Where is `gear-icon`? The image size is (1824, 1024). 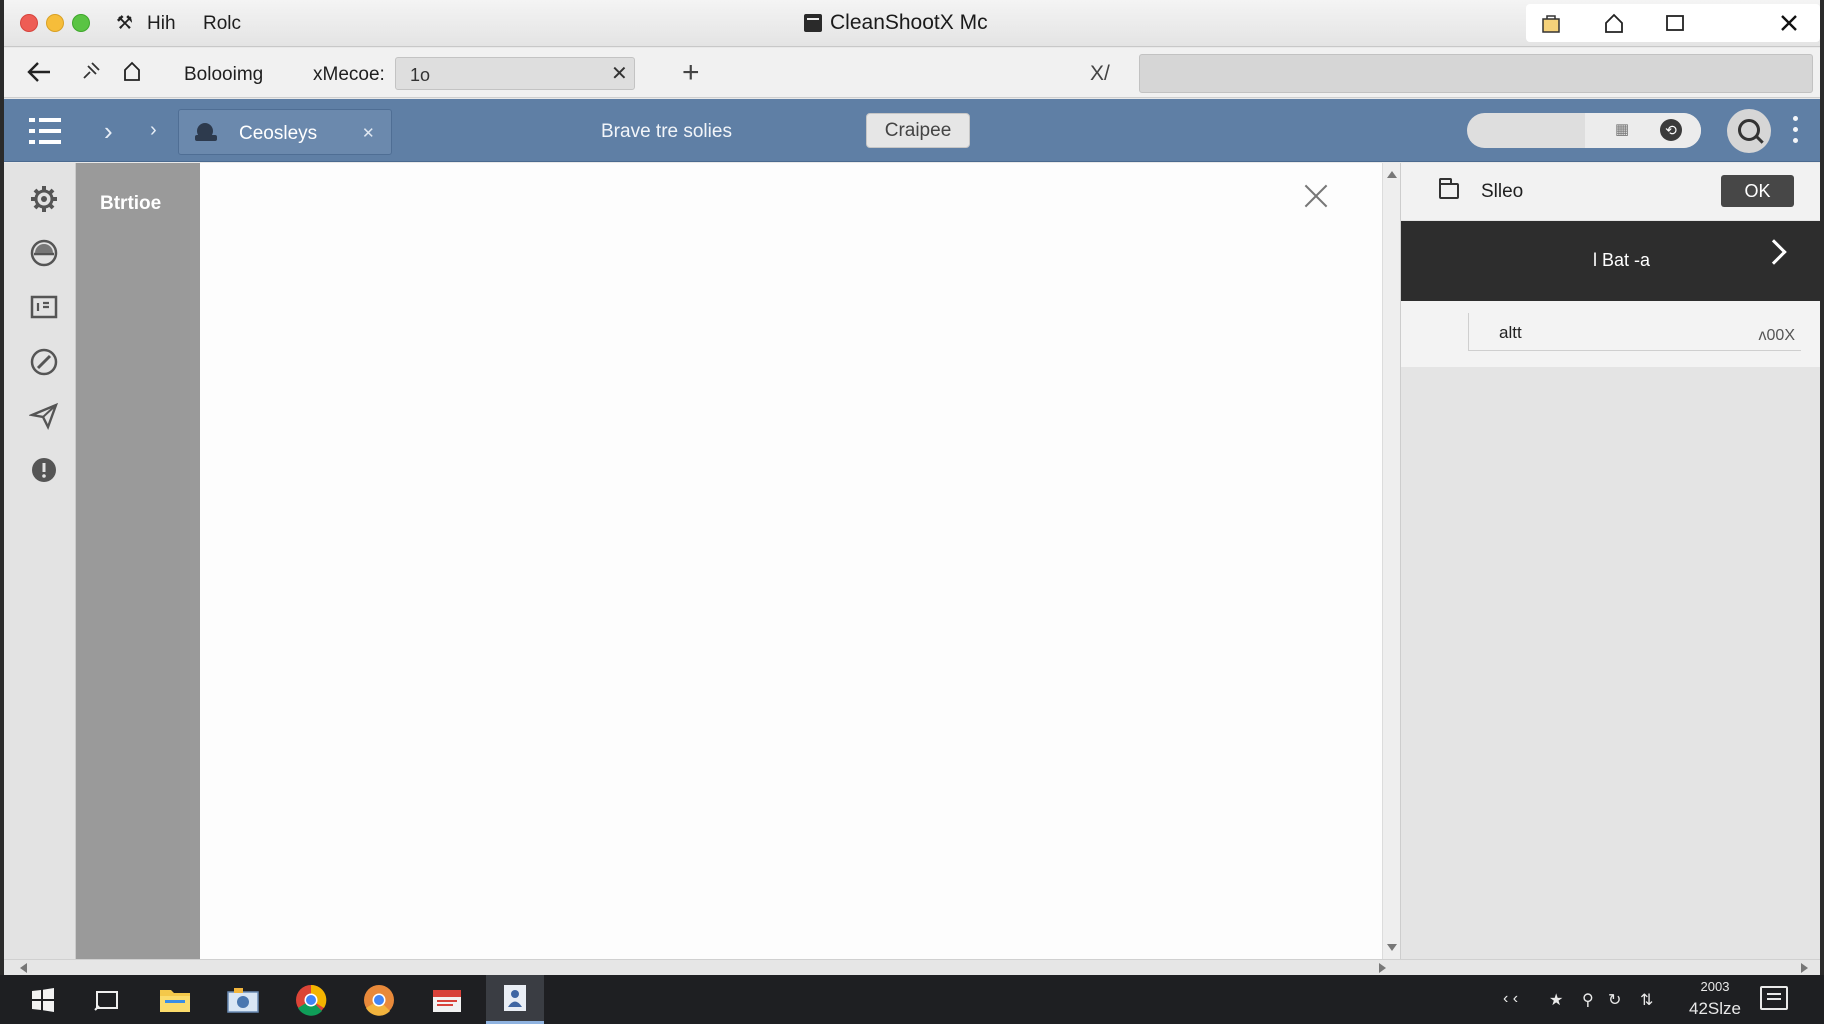
gear-icon is located at coordinates (44, 199).